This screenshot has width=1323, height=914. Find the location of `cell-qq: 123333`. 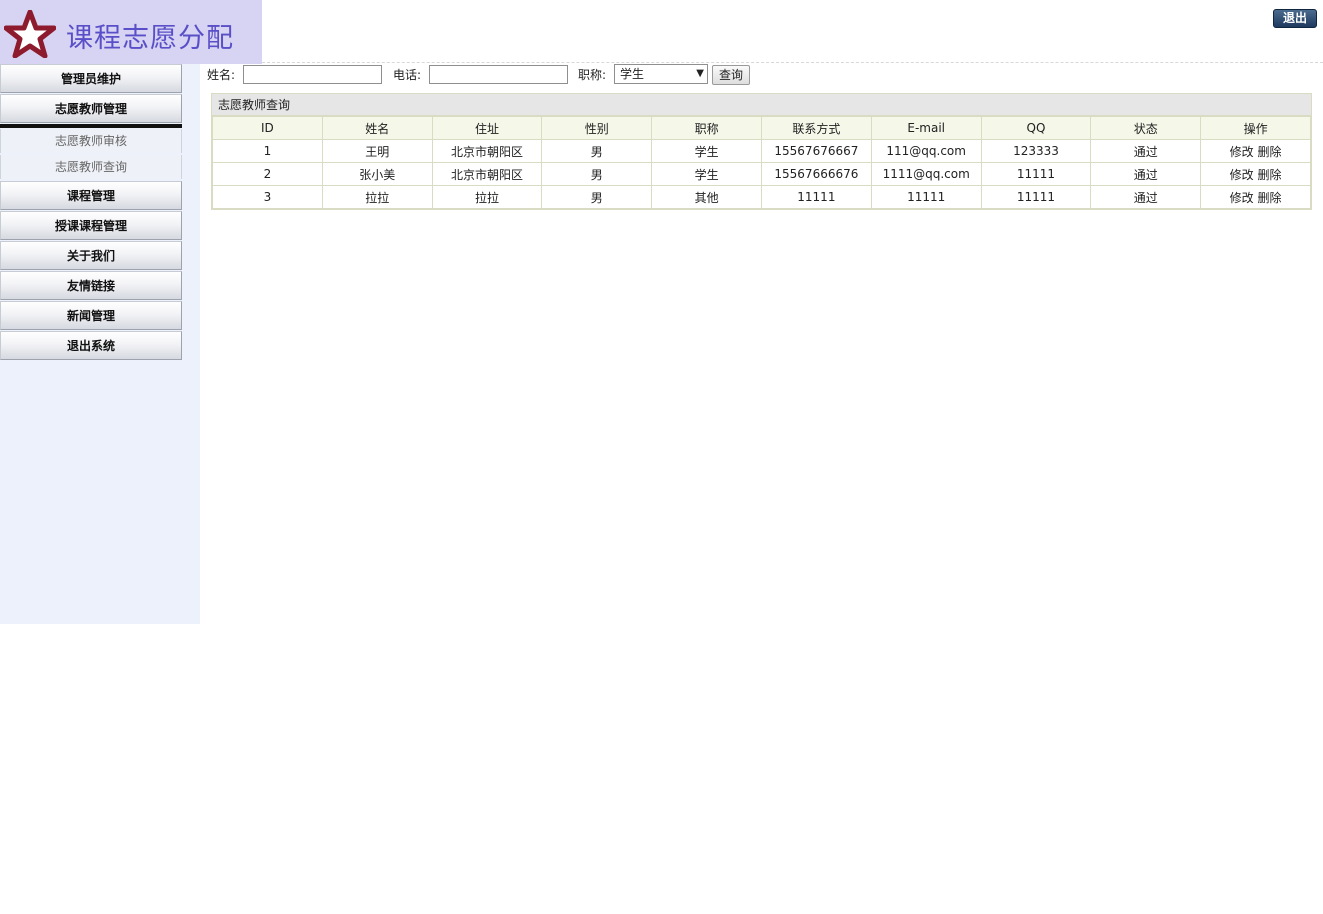

cell-qq: 123333 is located at coordinates (1036, 151).